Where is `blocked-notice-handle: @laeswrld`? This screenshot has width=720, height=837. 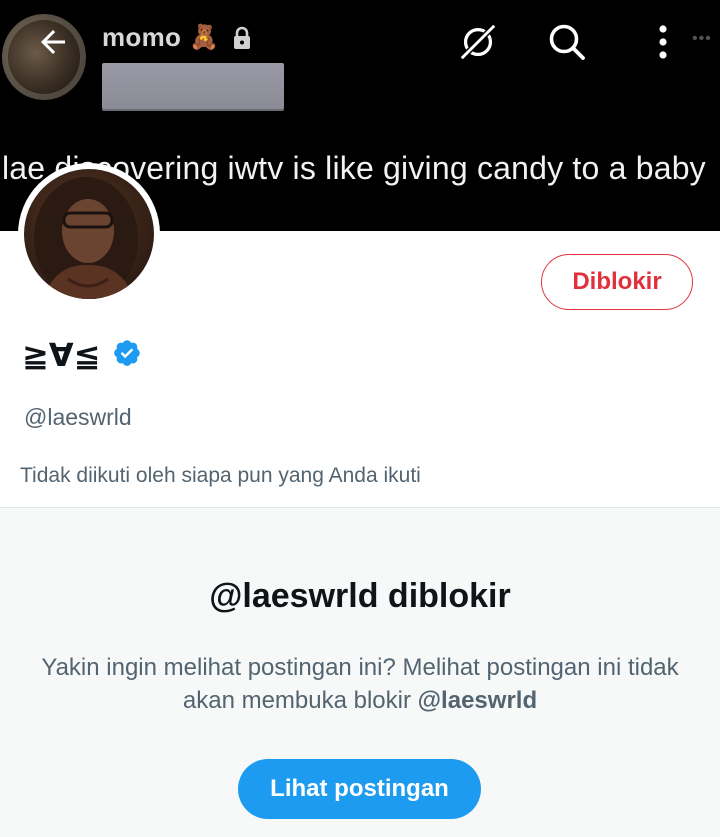 blocked-notice-handle: @laeswrld is located at coordinates (477, 700).